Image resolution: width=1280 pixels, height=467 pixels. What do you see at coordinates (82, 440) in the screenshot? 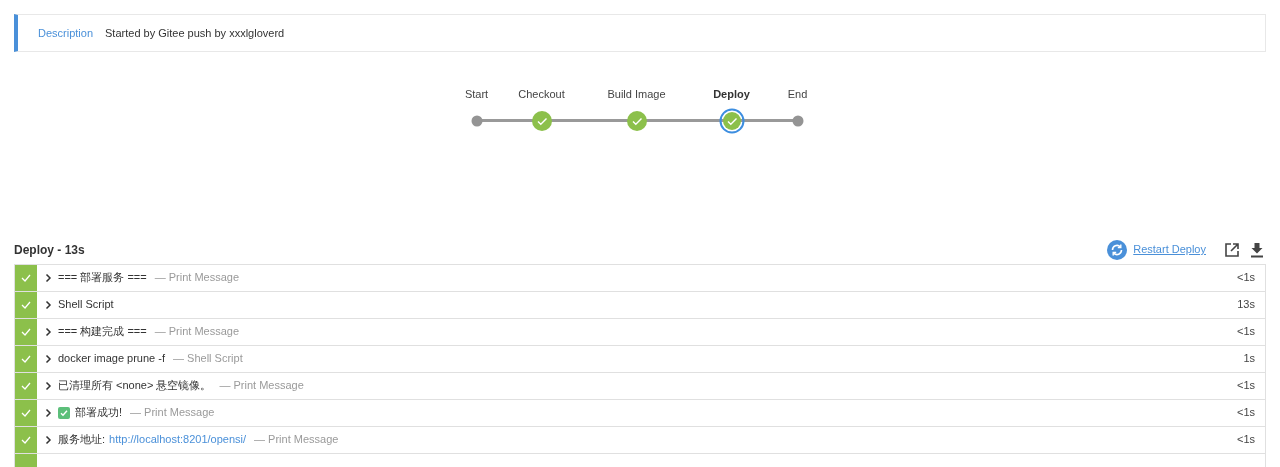
I see `step-title: 服务地址:` at bounding box center [82, 440].